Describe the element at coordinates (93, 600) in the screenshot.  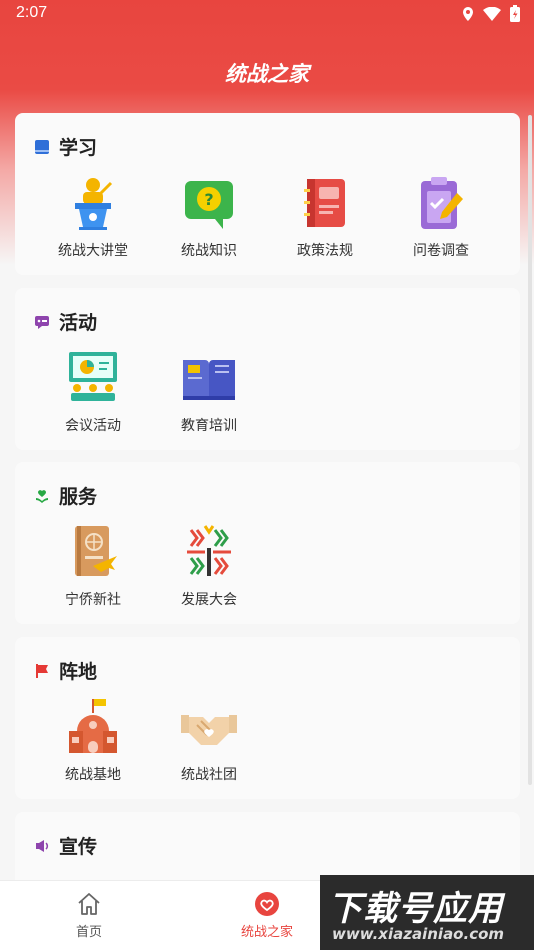
I see `item-label: 宁侨新社` at that location.